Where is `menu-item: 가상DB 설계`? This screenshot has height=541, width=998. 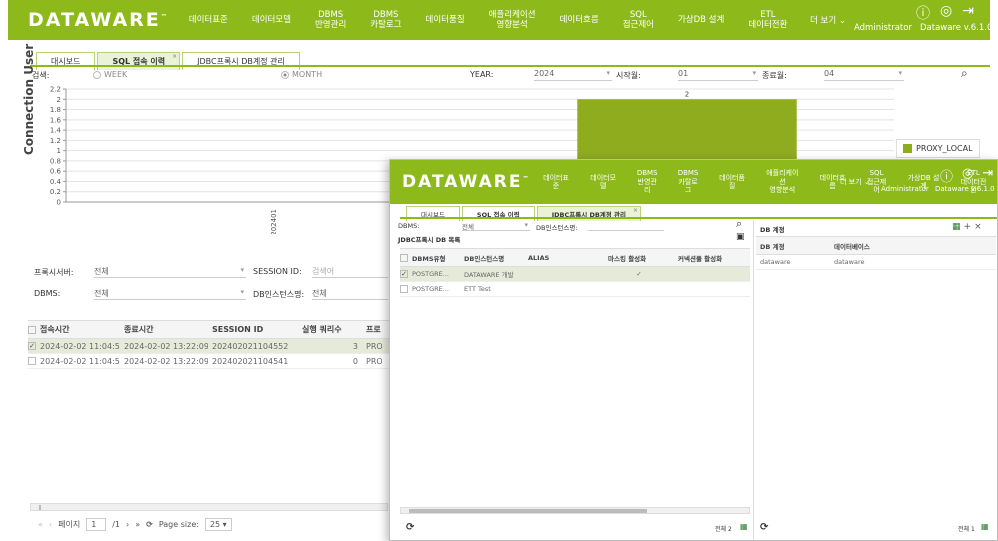
menu-item: 가상DB 설계 is located at coordinates (701, 20).